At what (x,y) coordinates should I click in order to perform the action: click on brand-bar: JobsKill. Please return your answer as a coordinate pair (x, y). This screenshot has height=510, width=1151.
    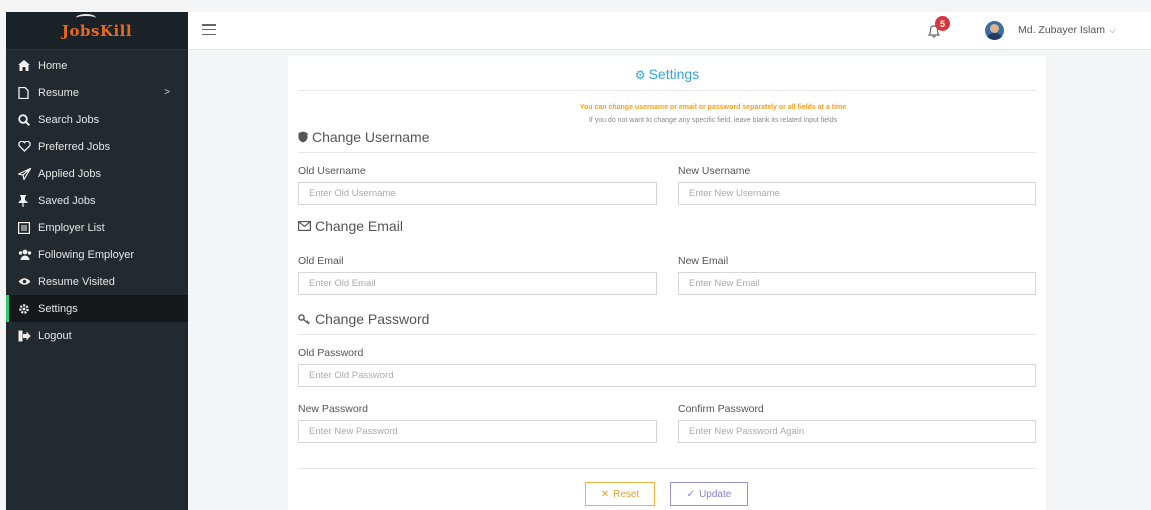
    Looking at the image, I should click on (97, 31).